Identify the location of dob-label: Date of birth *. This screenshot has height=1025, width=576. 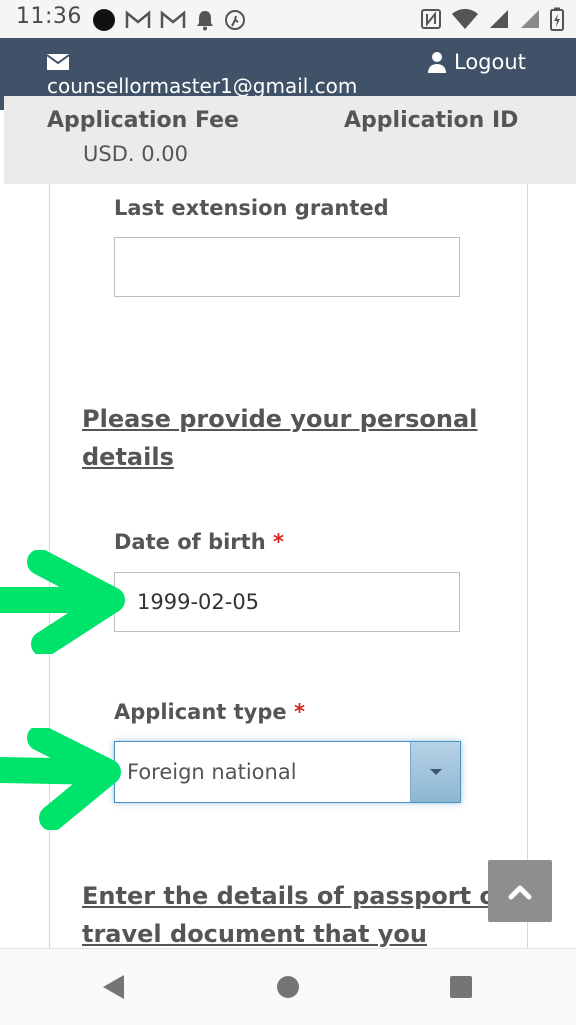
(199, 542).